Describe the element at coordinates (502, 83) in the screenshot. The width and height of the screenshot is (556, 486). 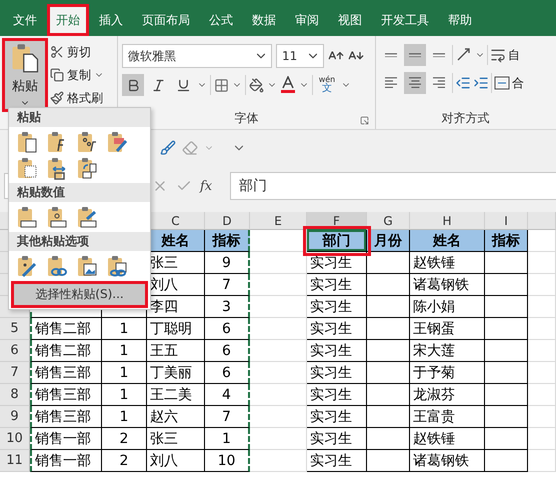
I see `merge-icon` at that location.